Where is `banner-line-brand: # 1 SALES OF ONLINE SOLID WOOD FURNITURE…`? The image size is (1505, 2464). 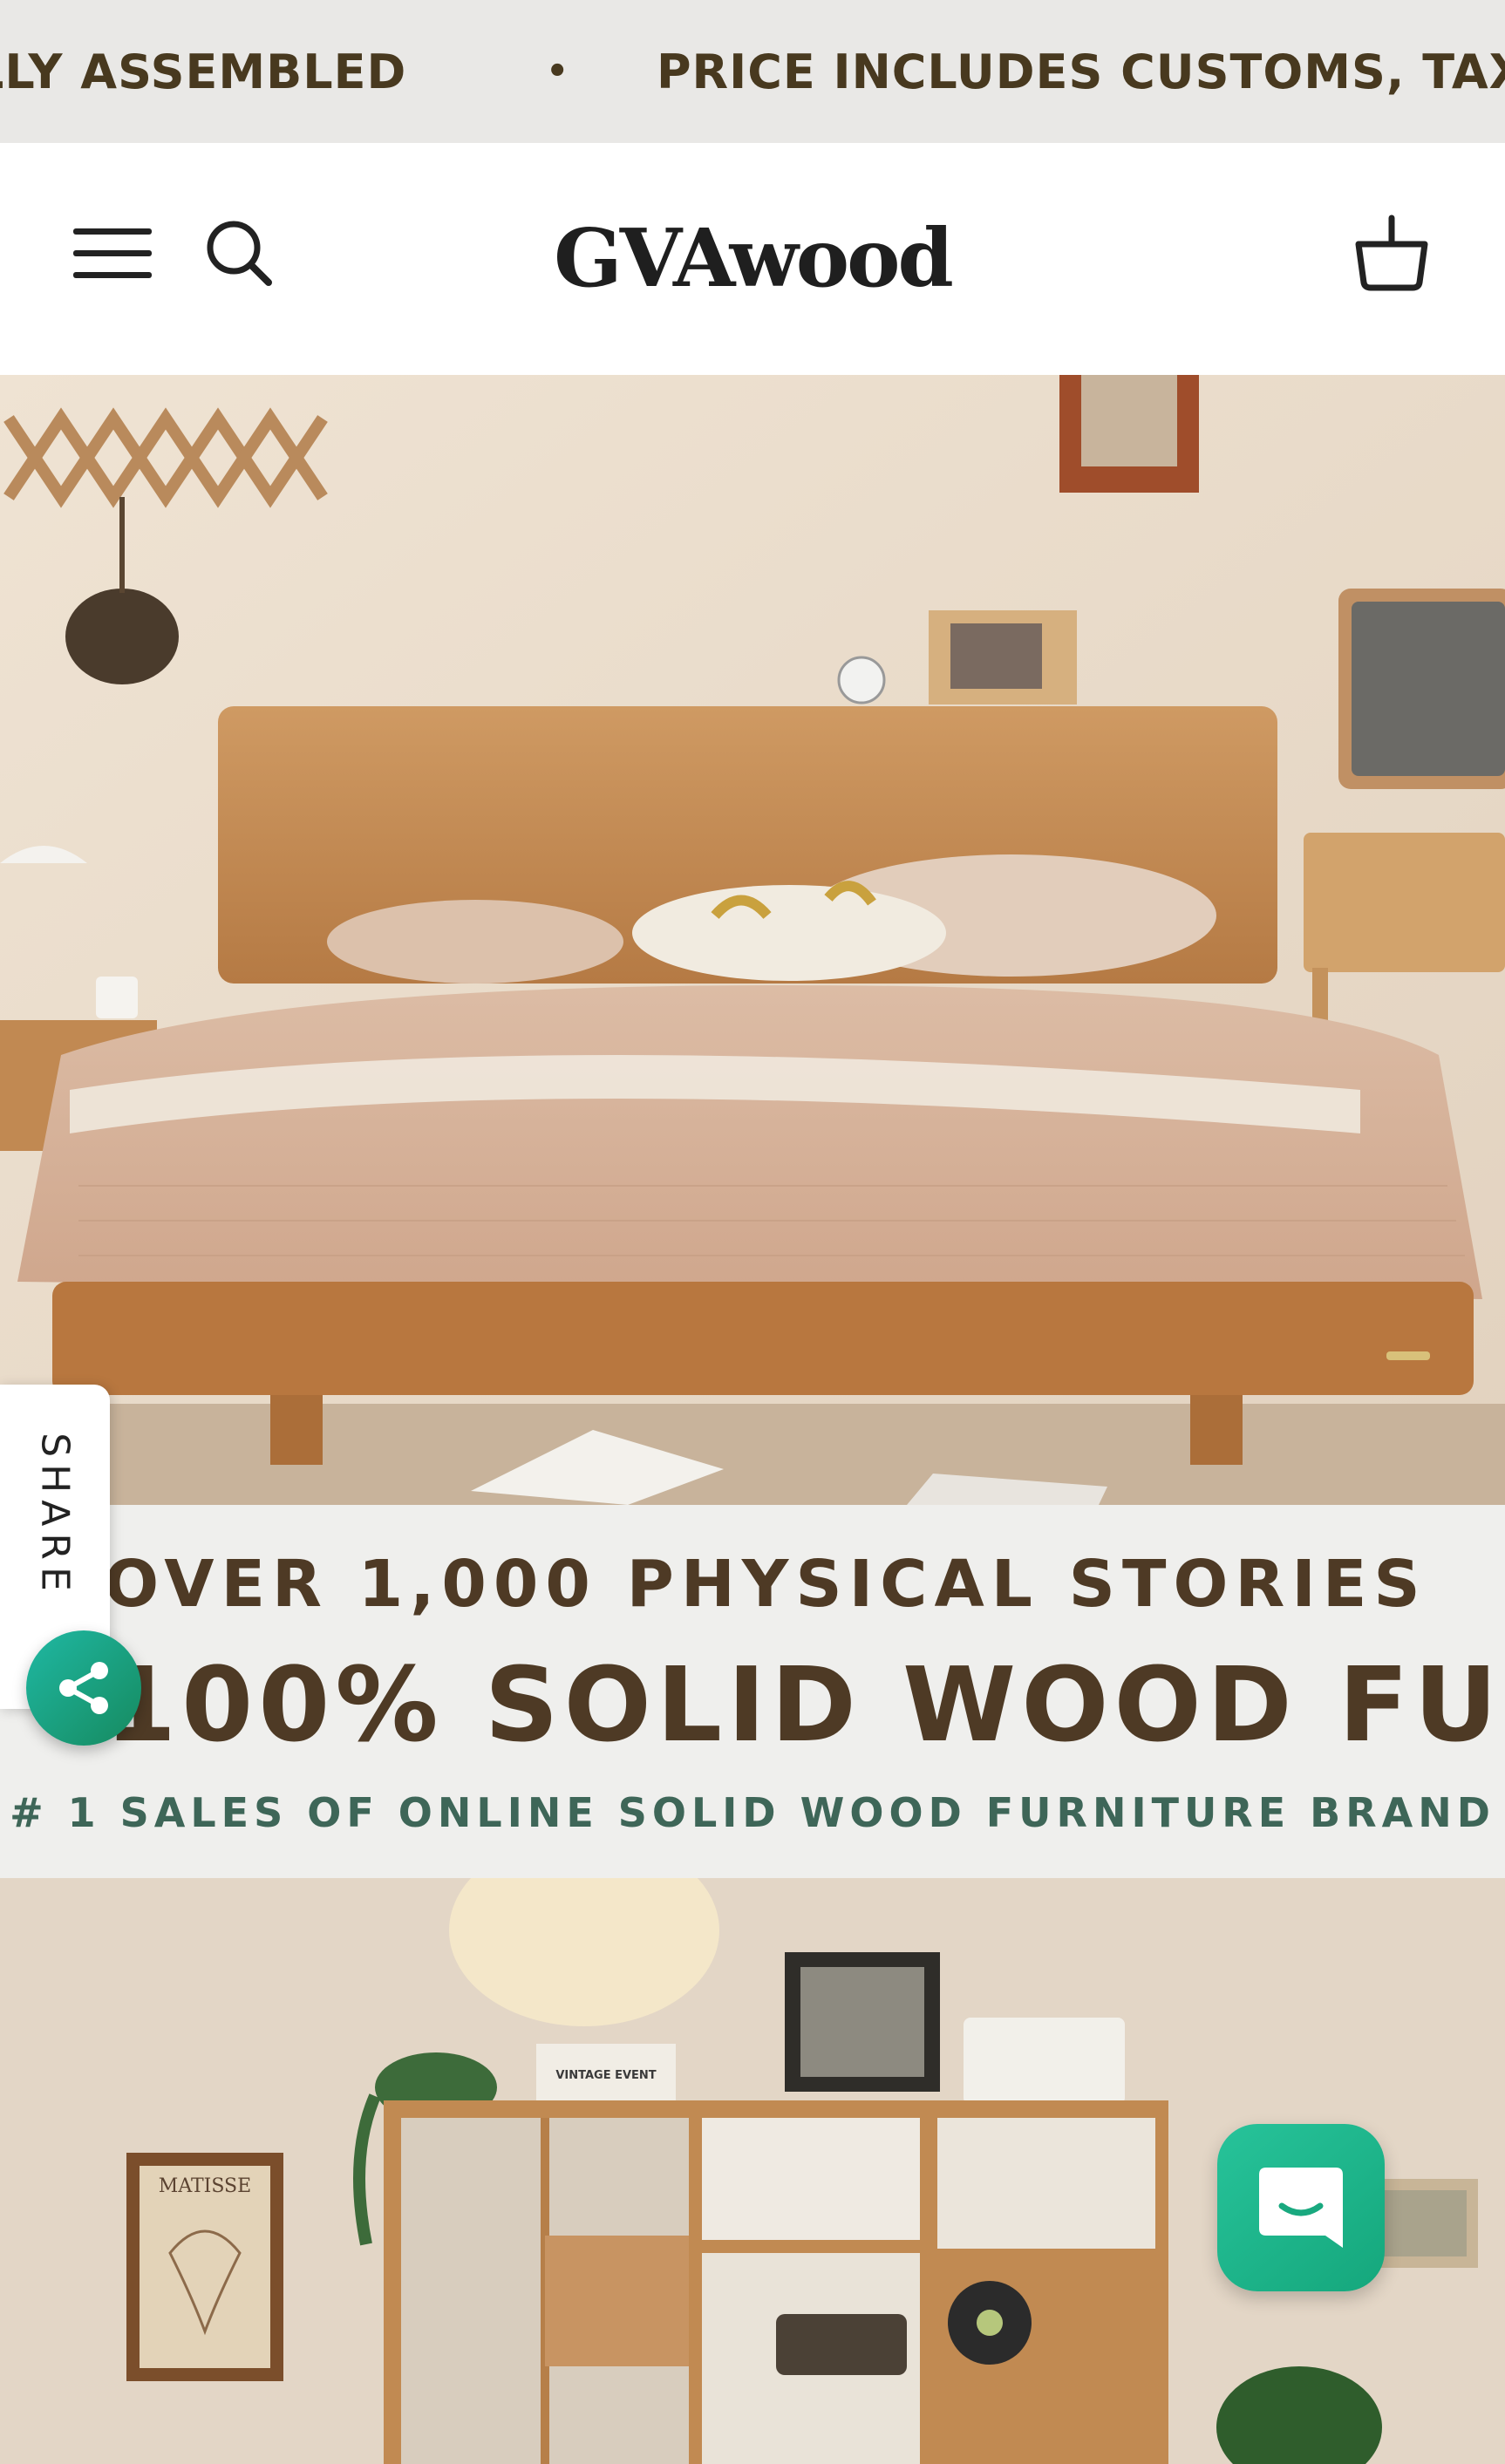 banner-line-brand: # 1 SALES OF ONLINE SOLID WOOD FURNITURE… is located at coordinates (752, 1812).